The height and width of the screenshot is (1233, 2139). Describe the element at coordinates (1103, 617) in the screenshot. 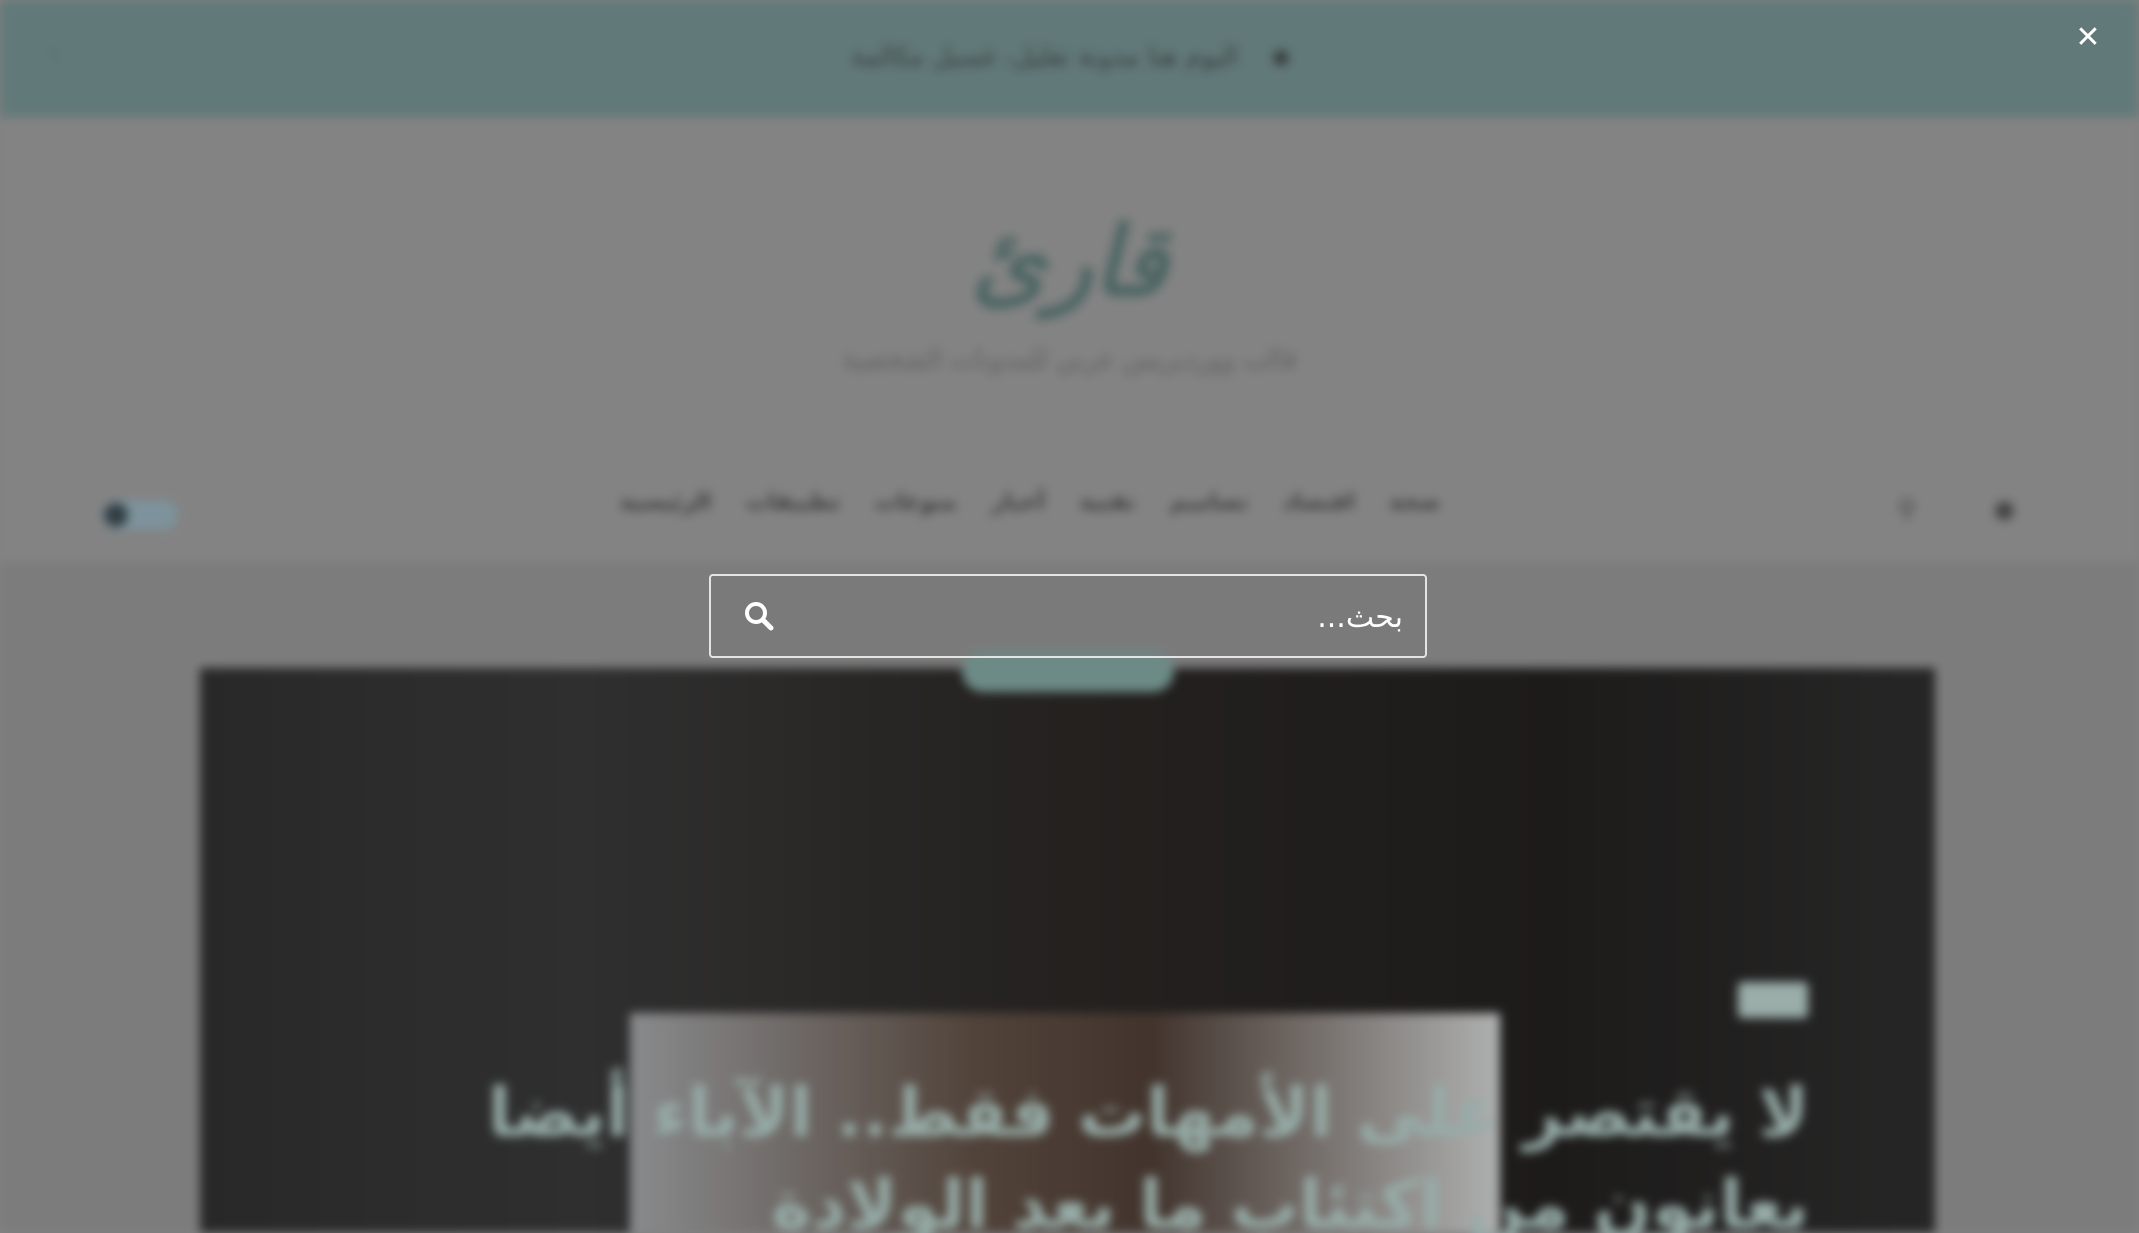

I see `search-input` at that location.